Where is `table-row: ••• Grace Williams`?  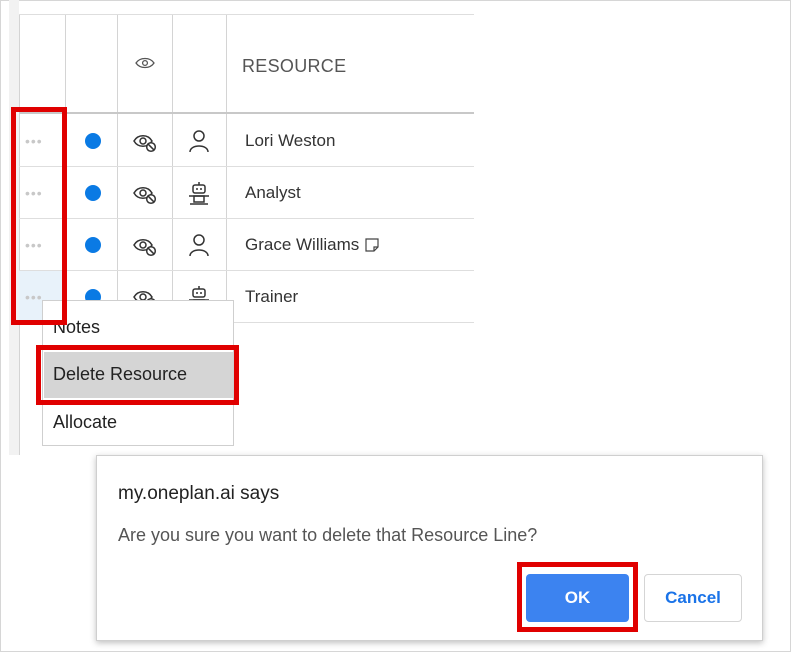 table-row: ••• Grace Williams is located at coordinates (246, 245).